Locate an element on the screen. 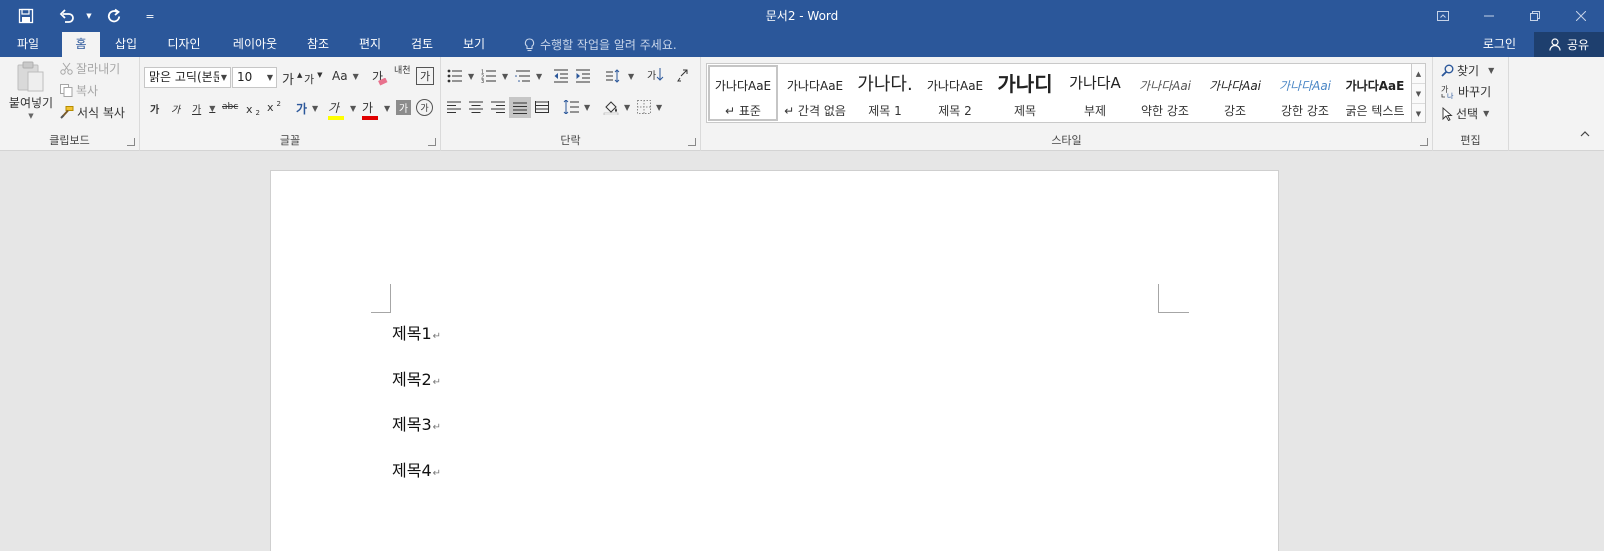 This screenshot has height=551, width=1604. tab-design: 디자인 is located at coordinates (184, 44).